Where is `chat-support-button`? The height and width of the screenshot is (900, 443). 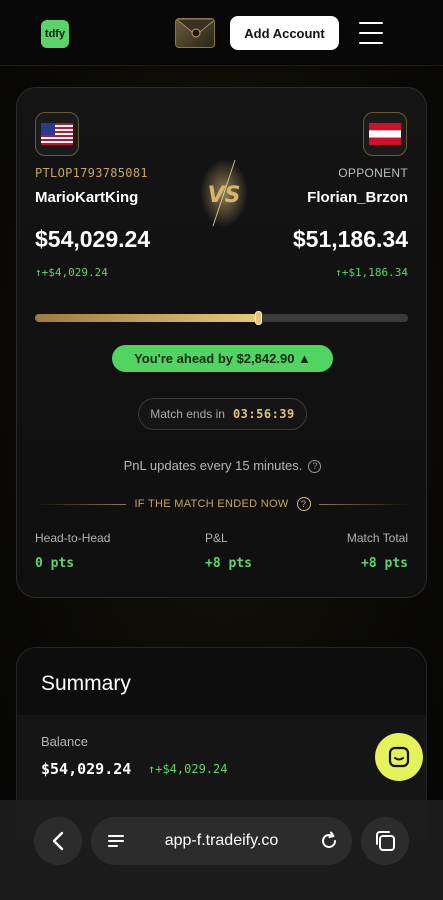 chat-support-button is located at coordinates (399, 757).